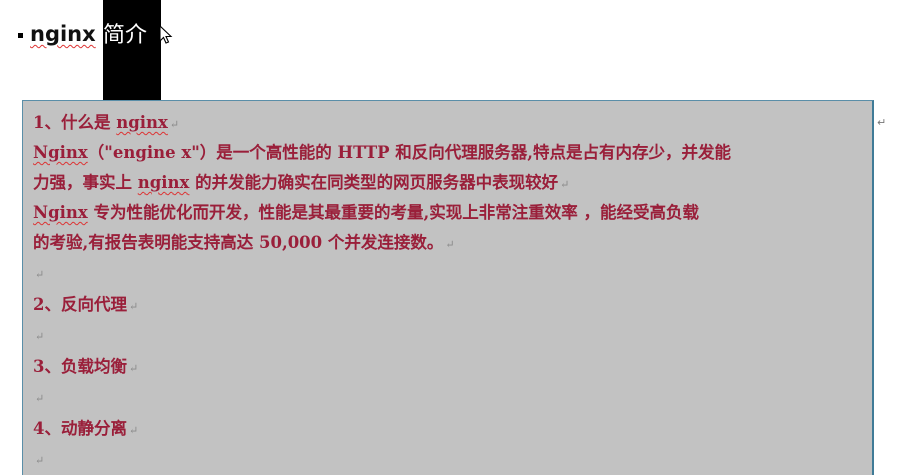  What do you see at coordinates (453, 367) in the screenshot?
I see `section-title-3: 3、负载均衡 ↵` at bounding box center [453, 367].